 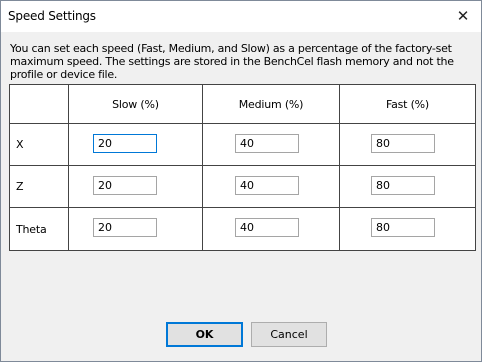 What do you see at coordinates (267, 227) in the screenshot?
I see `theta-medium-input` at bounding box center [267, 227].